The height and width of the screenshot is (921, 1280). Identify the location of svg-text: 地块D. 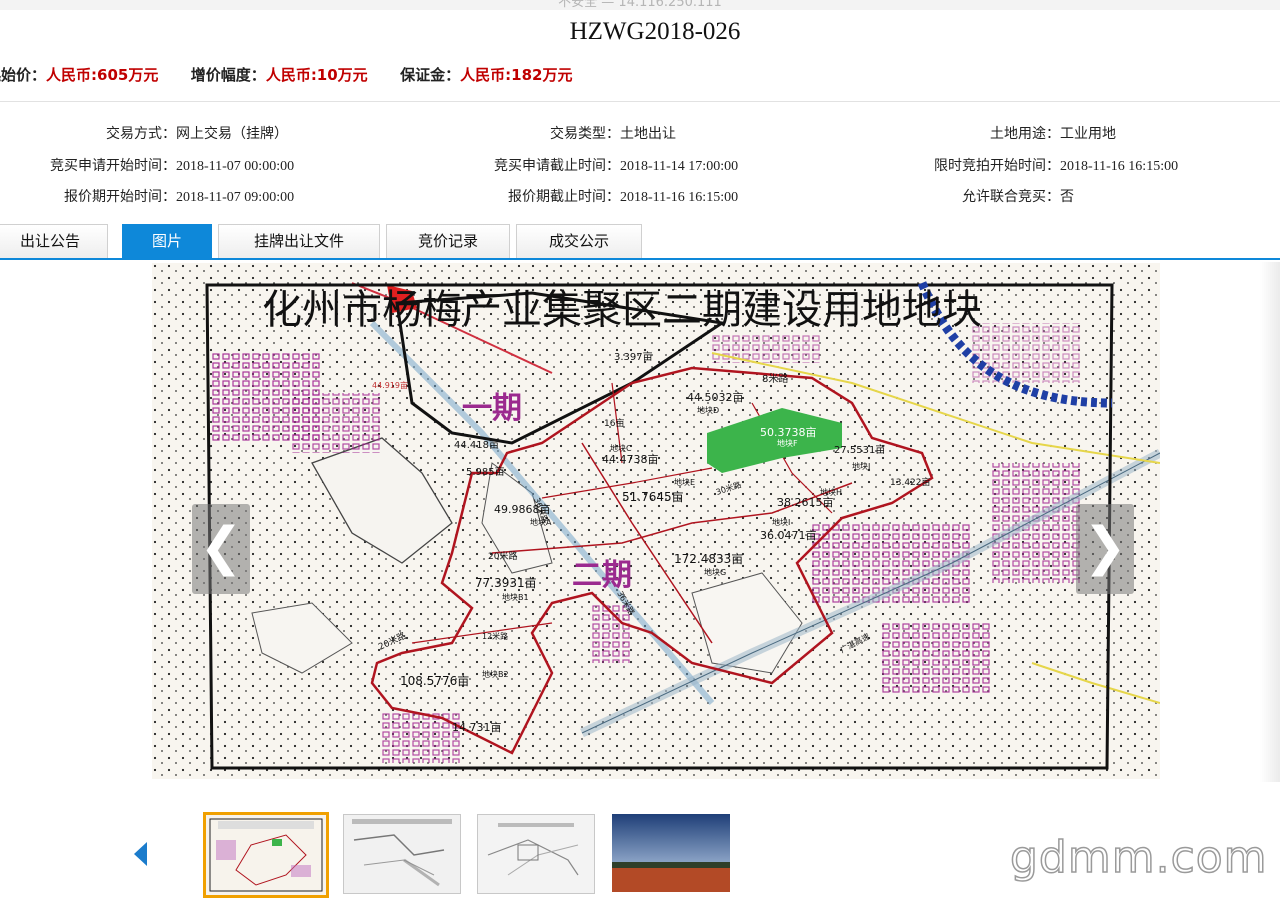
(708, 410).